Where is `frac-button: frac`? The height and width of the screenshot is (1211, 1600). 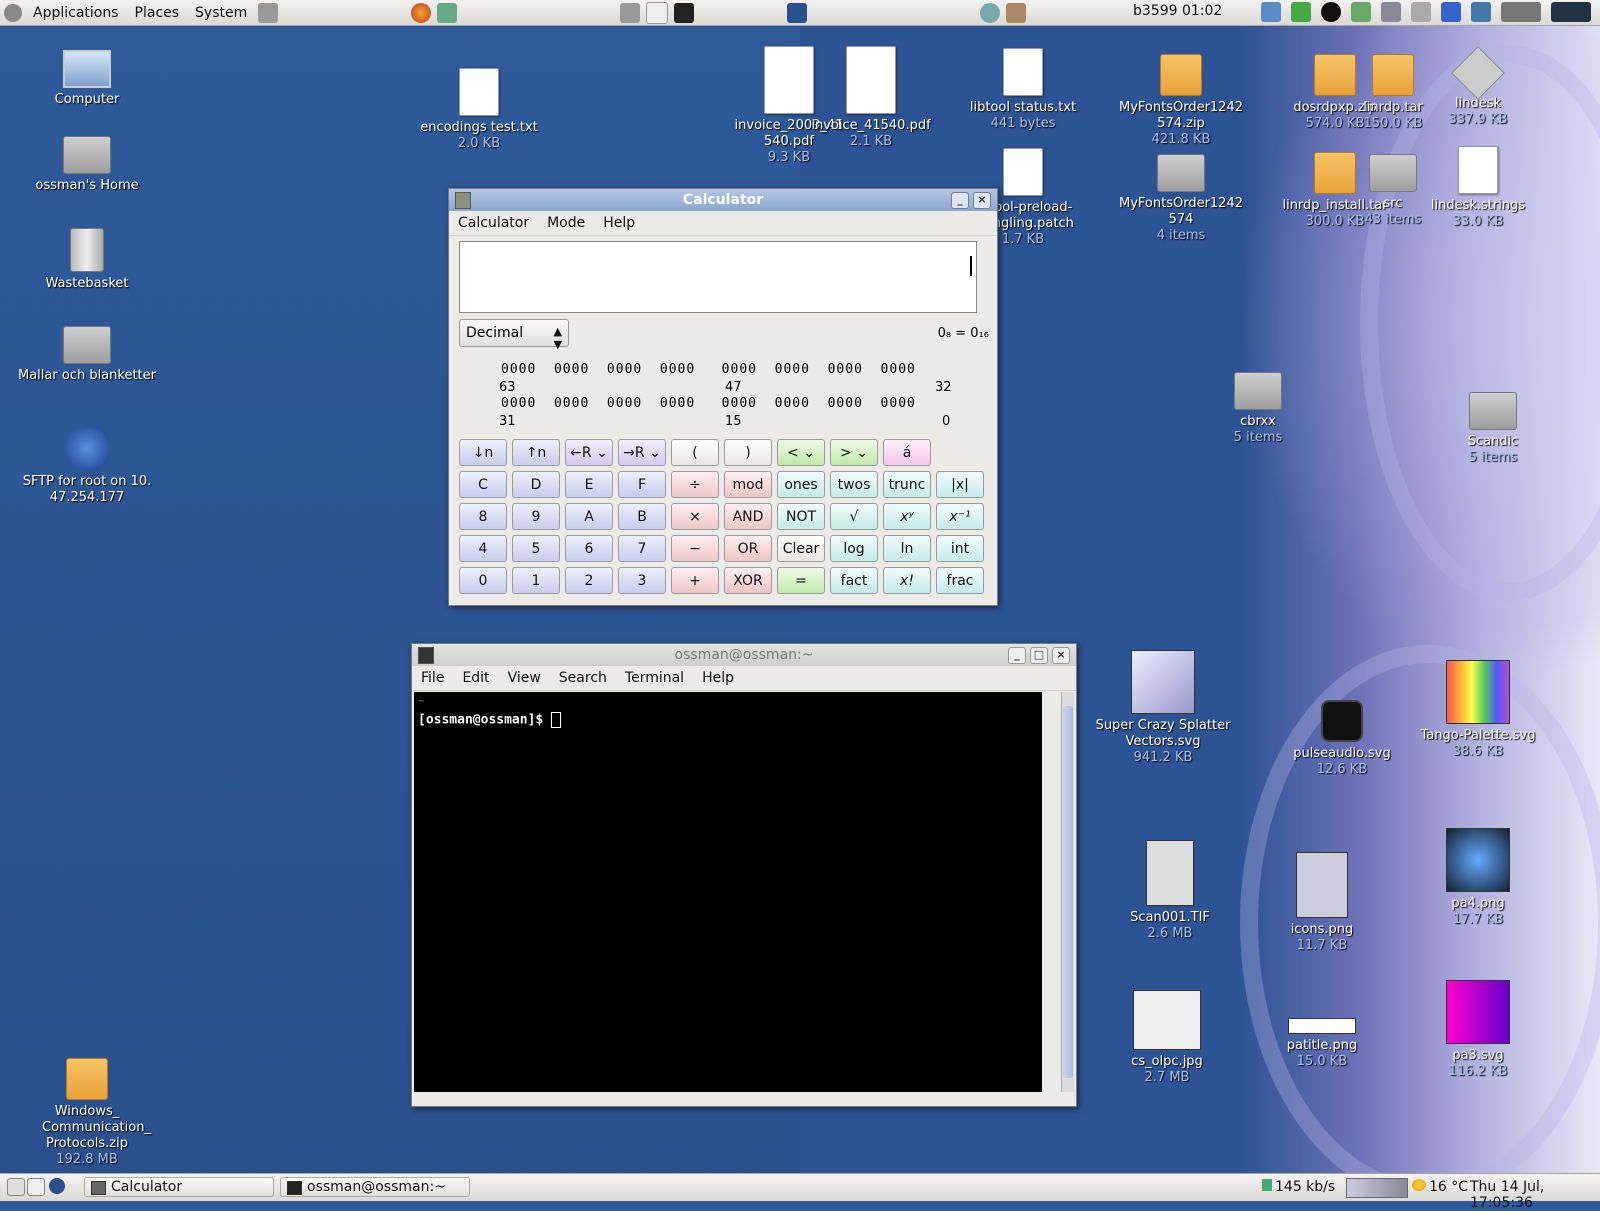 frac-button: frac is located at coordinates (960, 580).